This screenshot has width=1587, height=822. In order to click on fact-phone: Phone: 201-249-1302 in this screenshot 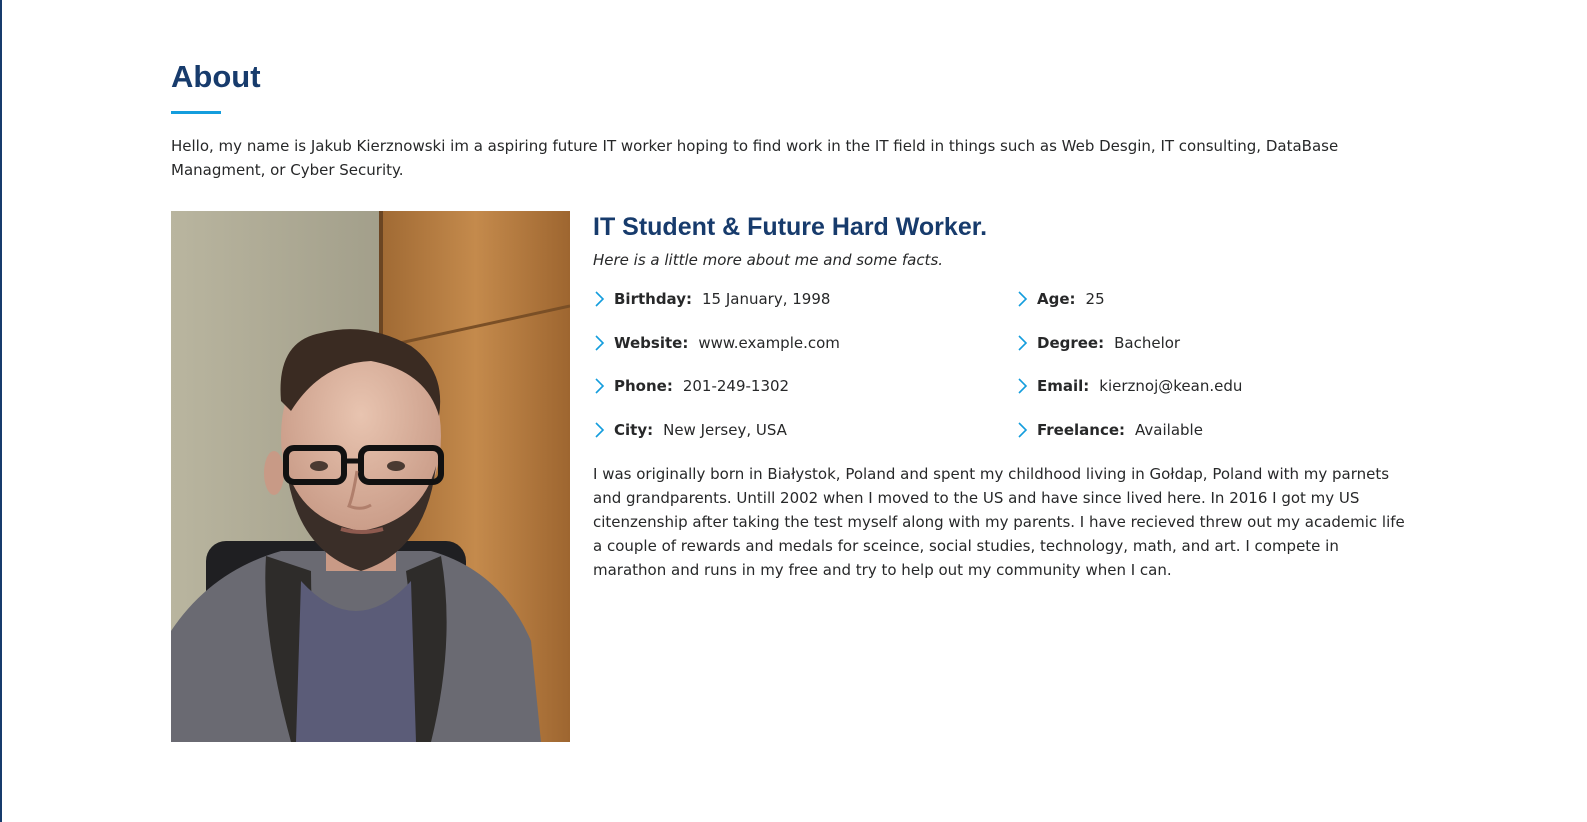, I will do `click(804, 386)`.